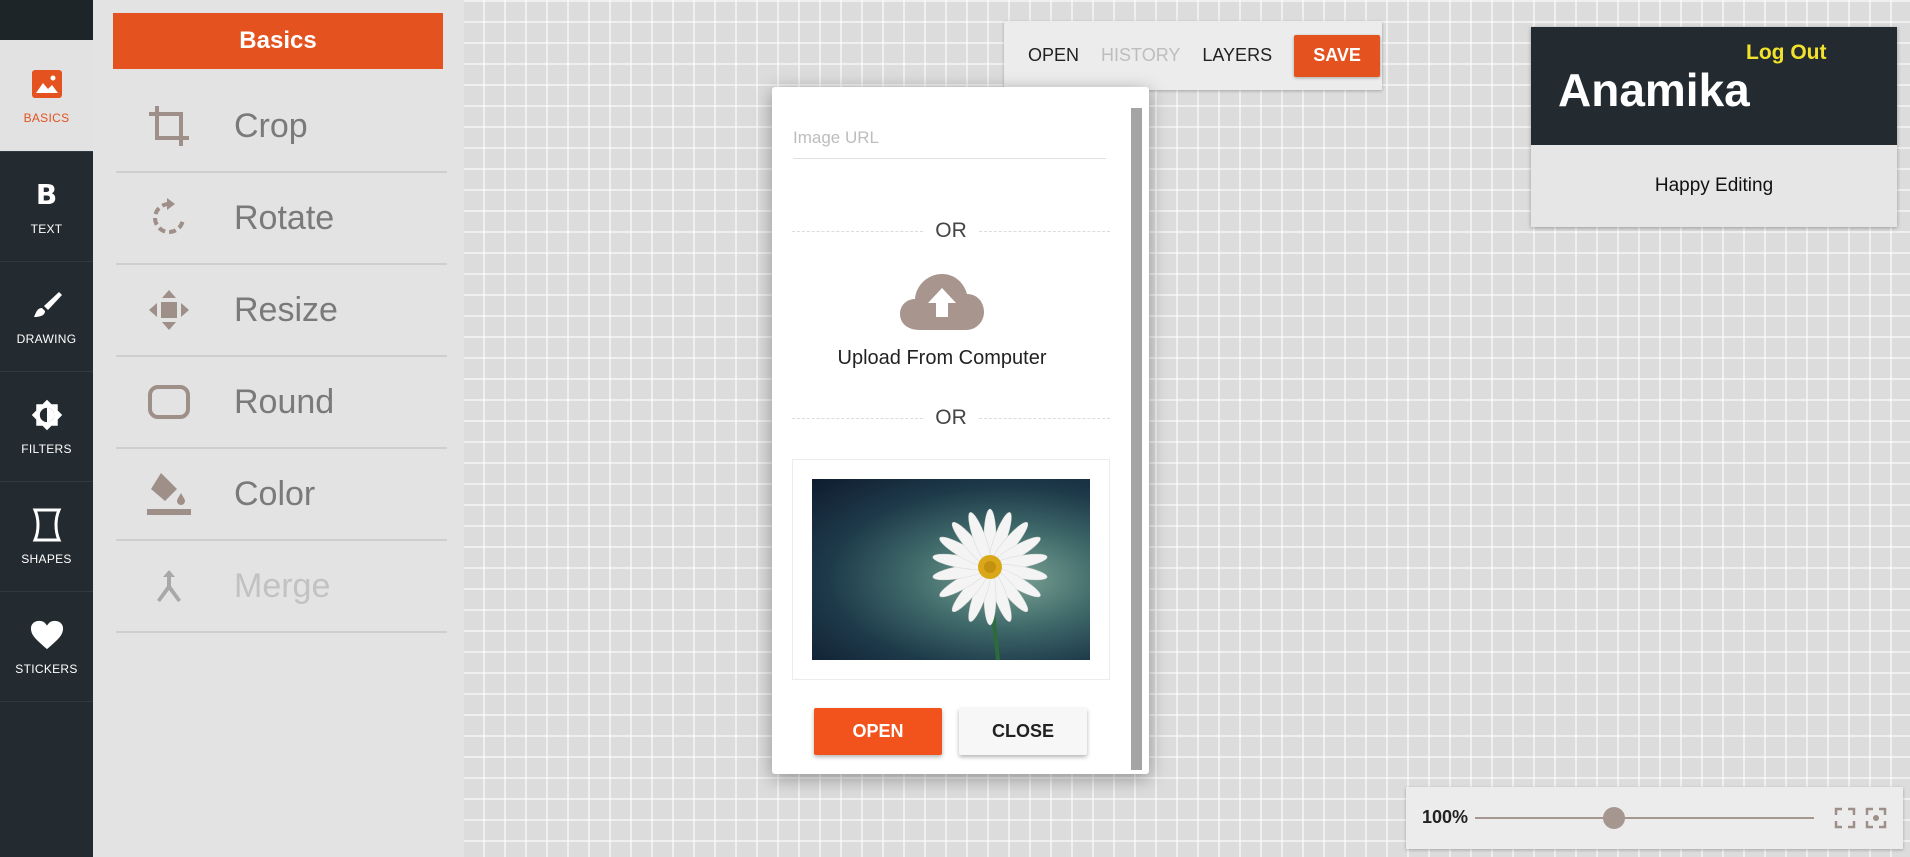 The image size is (1910, 857). What do you see at coordinates (1053, 55) in the screenshot?
I see `open-menu-button: OPEN` at bounding box center [1053, 55].